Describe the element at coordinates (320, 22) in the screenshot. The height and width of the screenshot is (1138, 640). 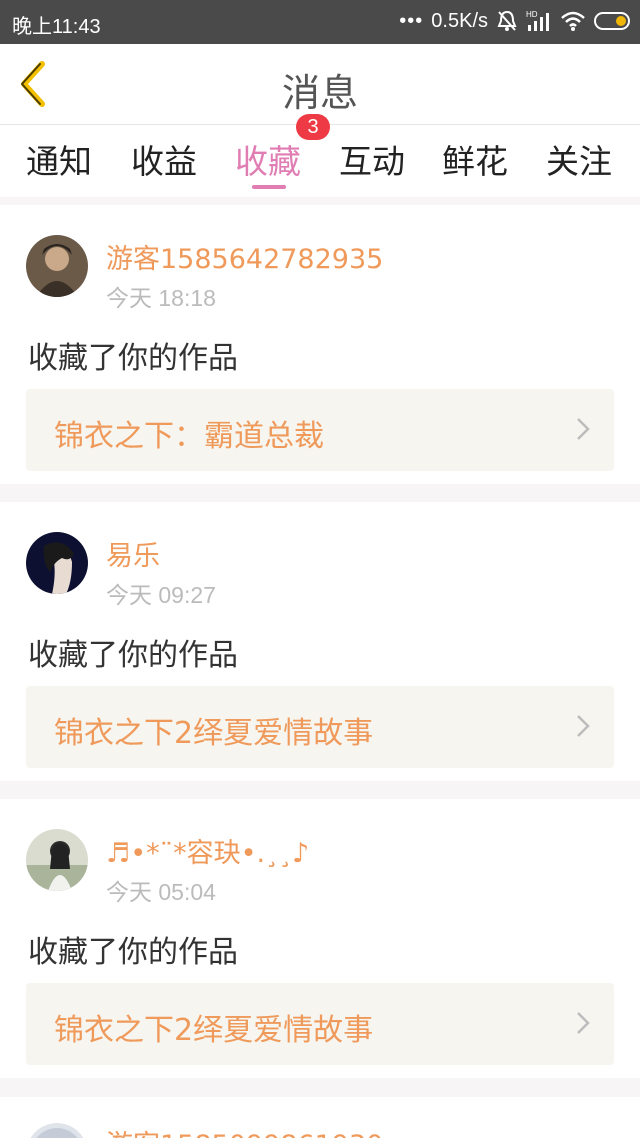
I see `status-bar: 晚上11:43 ••• 0.5K/s HD` at that location.